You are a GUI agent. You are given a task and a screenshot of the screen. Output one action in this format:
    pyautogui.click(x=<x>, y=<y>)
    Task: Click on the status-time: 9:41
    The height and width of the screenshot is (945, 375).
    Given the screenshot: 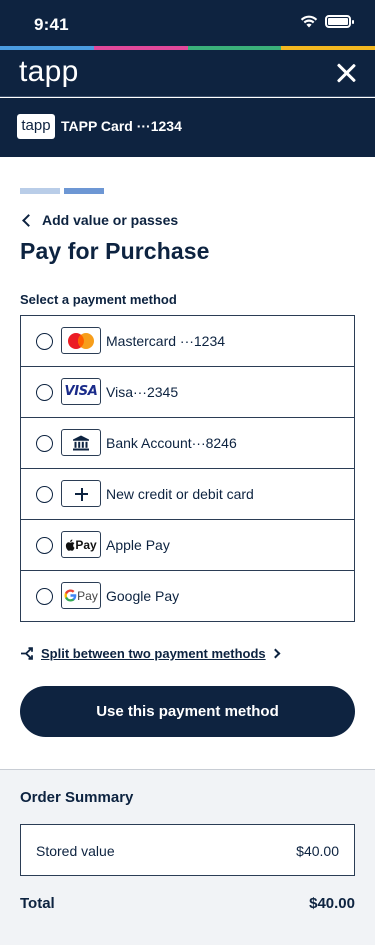 What is the action you would take?
    pyautogui.click(x=51, y=24)
    